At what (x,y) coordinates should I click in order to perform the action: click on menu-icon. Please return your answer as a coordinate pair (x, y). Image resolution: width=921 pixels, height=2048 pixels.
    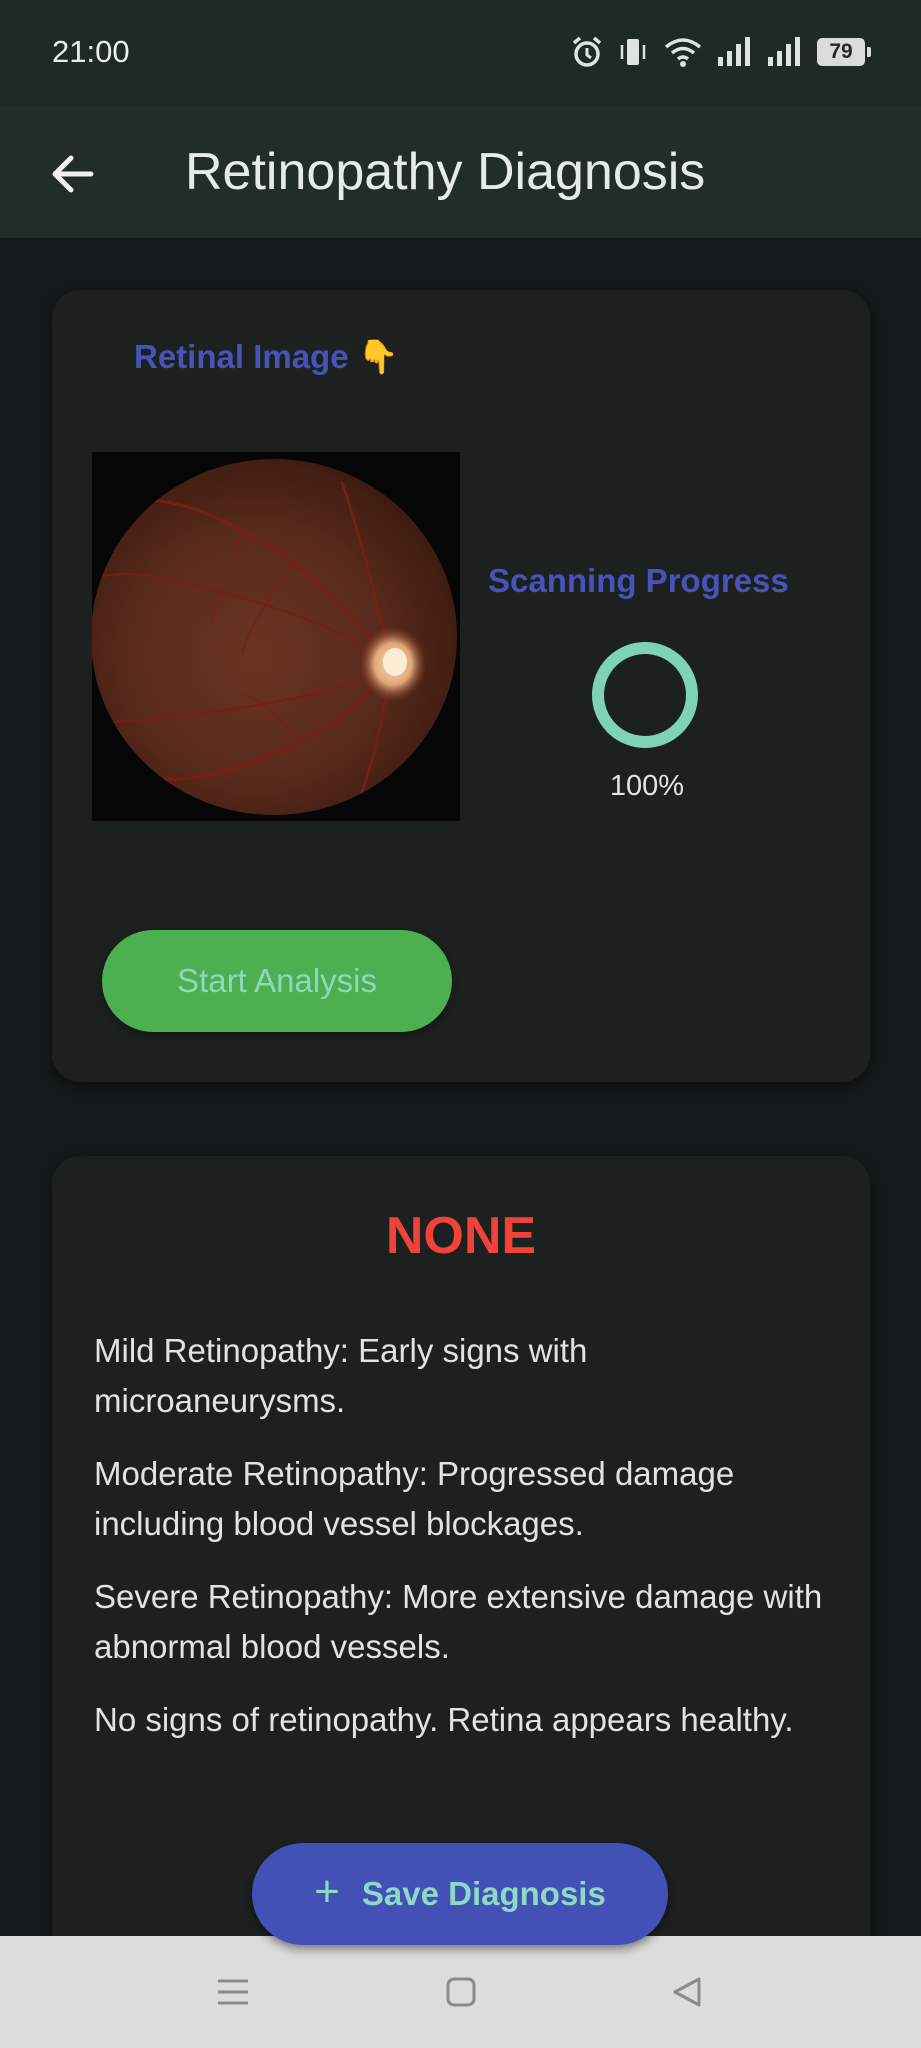
    Looking at the image, I should click on (233, 1992).